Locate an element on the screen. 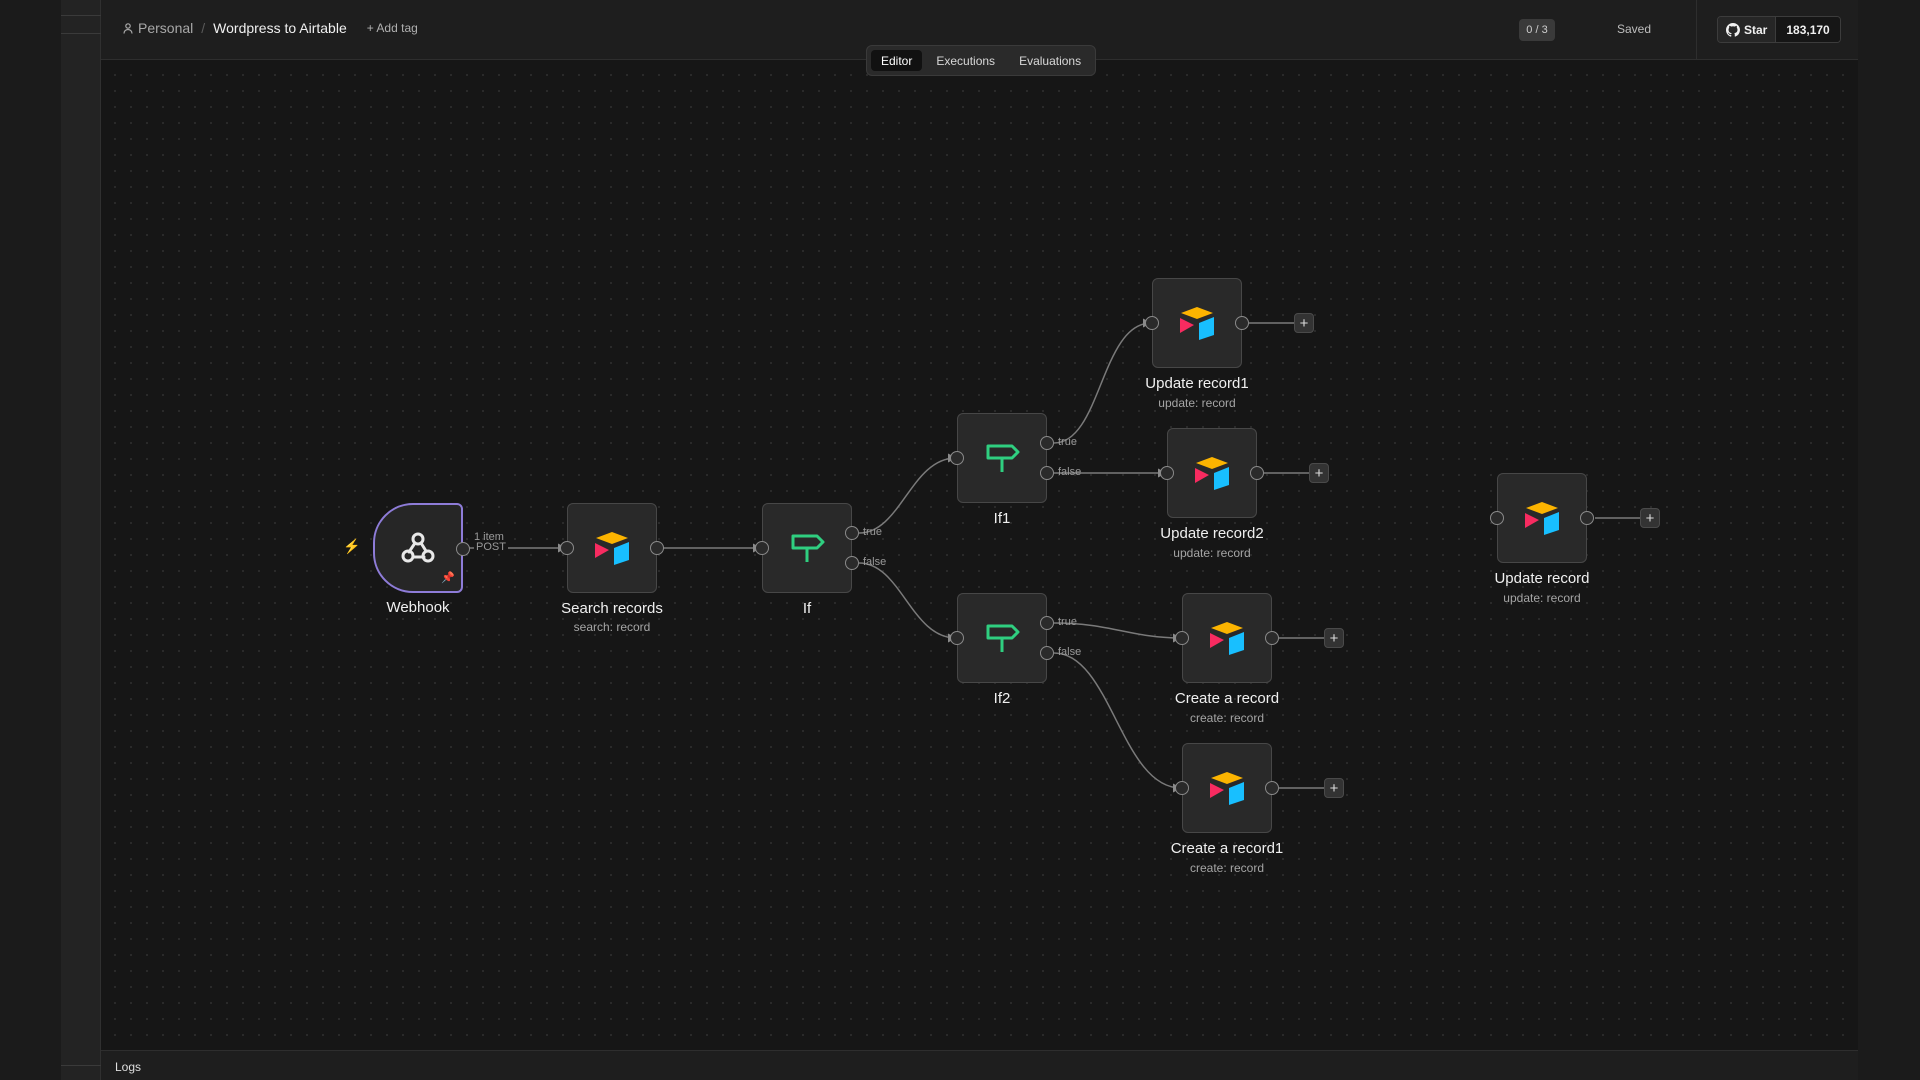 The height and width of the screenshot is (1080, 1920). node-name: Update record2 is located at coordinates (1212, 533).